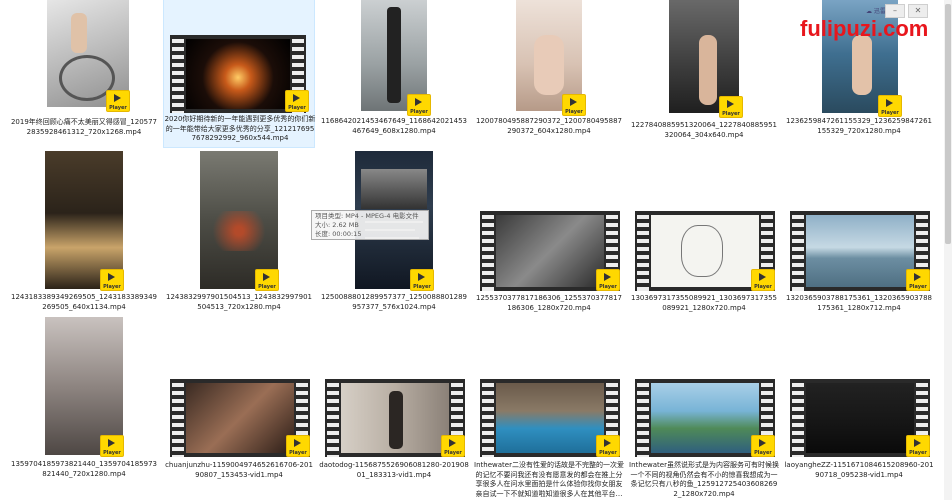 This screenshot has width=952, height=500. What do you see at coordinates (337, 225) in the screenshot?
I see `tooltip-size: 大小: 2.62 MB` at bounding box center [337, 225].